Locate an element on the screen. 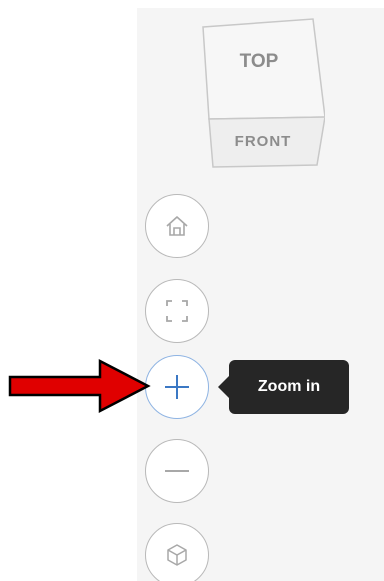 The image size is (384, 581). fit-to-view-button is located at coordinates (177, 311).